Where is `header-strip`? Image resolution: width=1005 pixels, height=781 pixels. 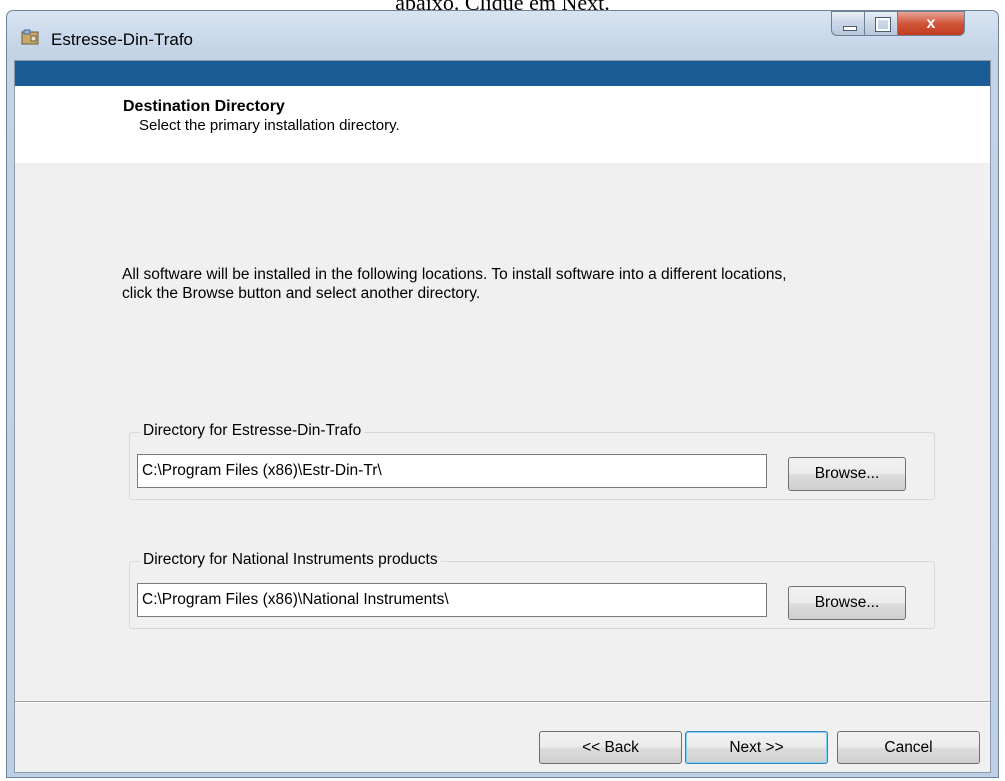 header-strip is located at coordinates (502, 73).